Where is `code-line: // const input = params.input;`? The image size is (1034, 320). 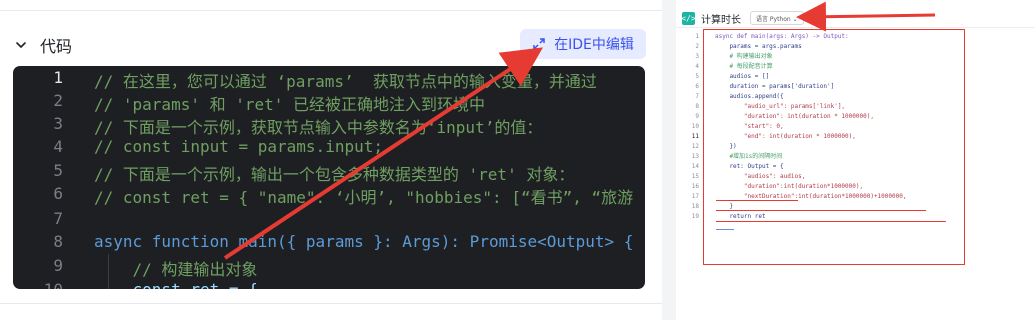
code-line: // const input = params.input; is located at coordinates (238, 146).